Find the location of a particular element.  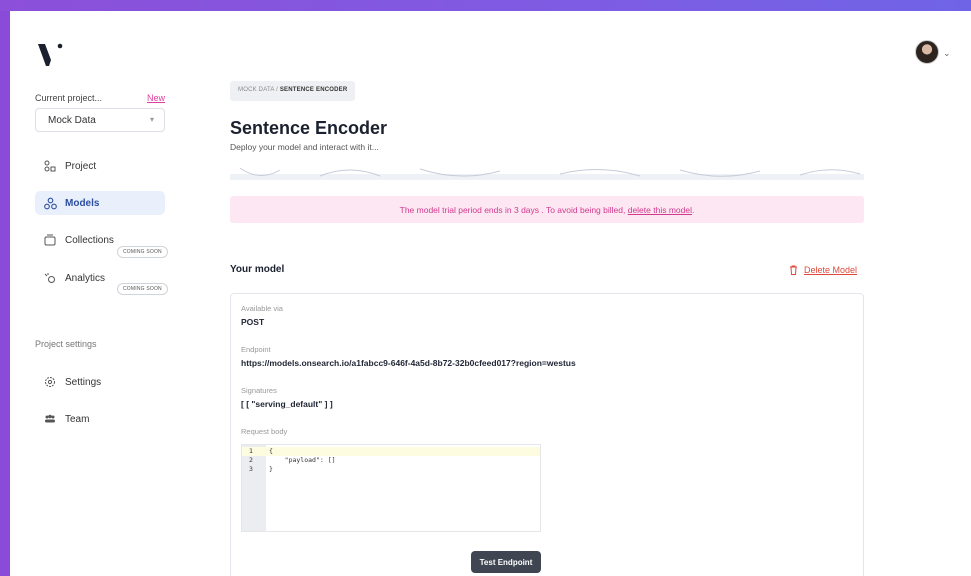

sidebar-item-label: Collections is located at coordinates (89, 240).